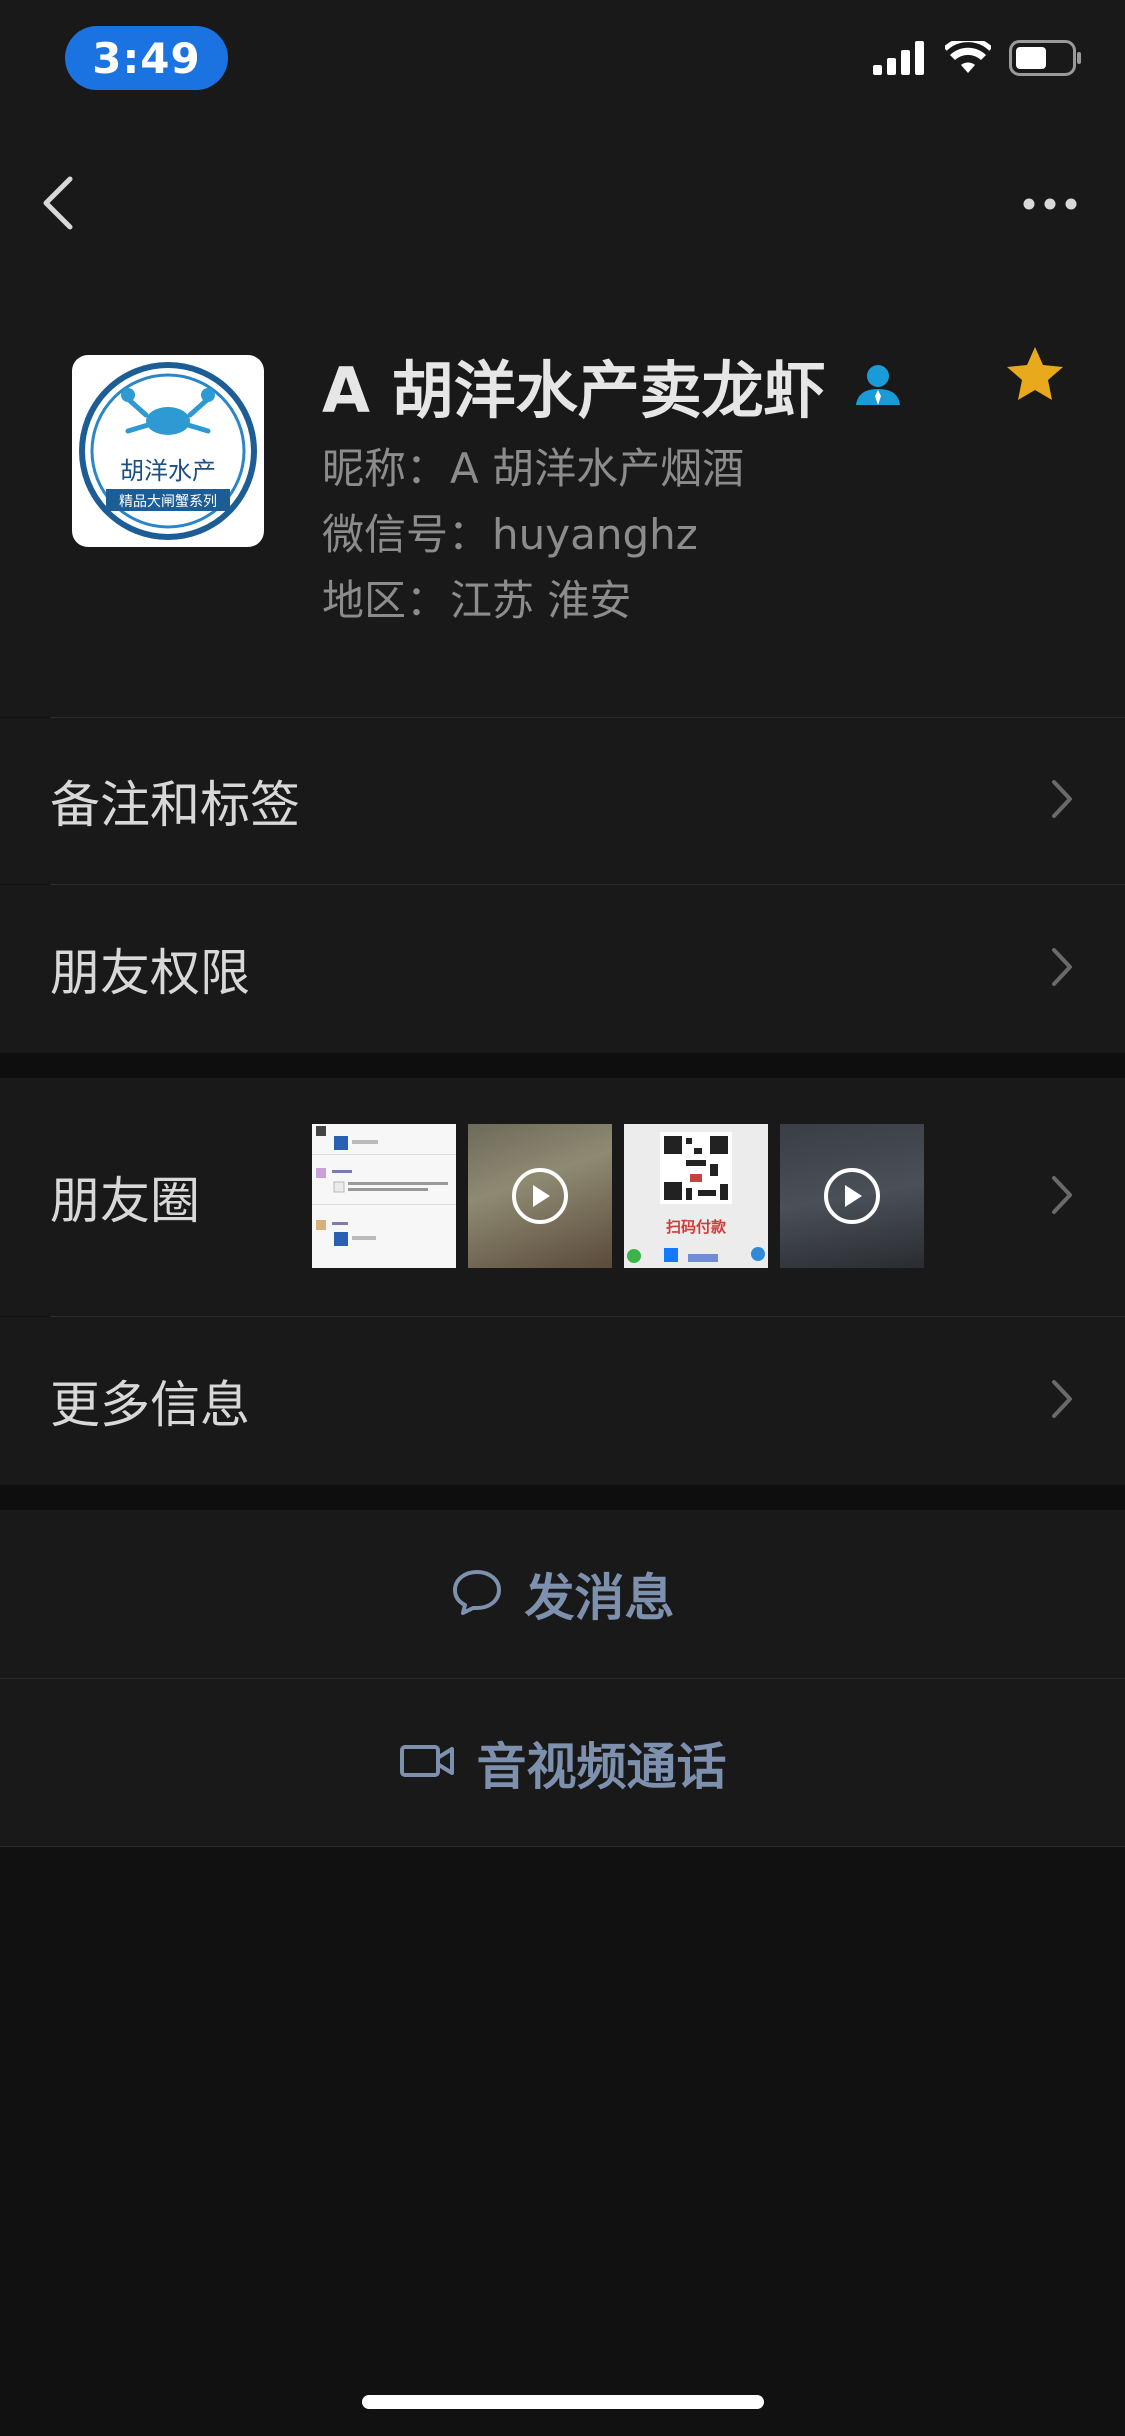 Image resolution: width=1125 pixels, height=2436 pixels. I want to click on video-camera-icon, so click(427, 1763).